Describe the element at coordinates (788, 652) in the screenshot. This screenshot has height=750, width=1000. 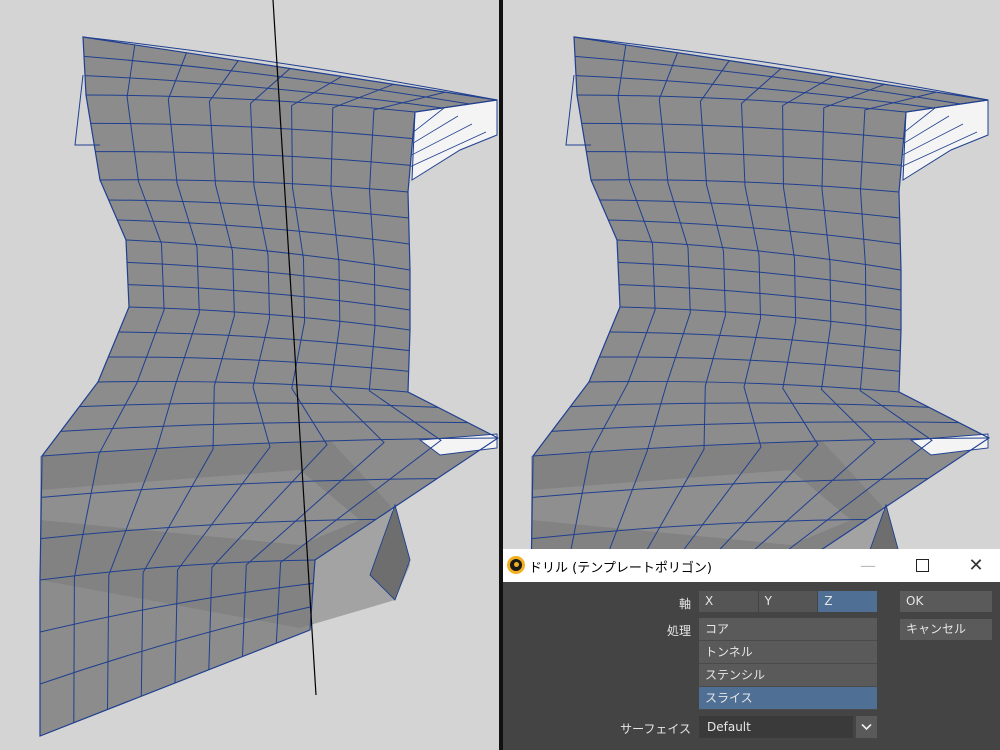
I see `operation-tunnel: トンネル` at that location.